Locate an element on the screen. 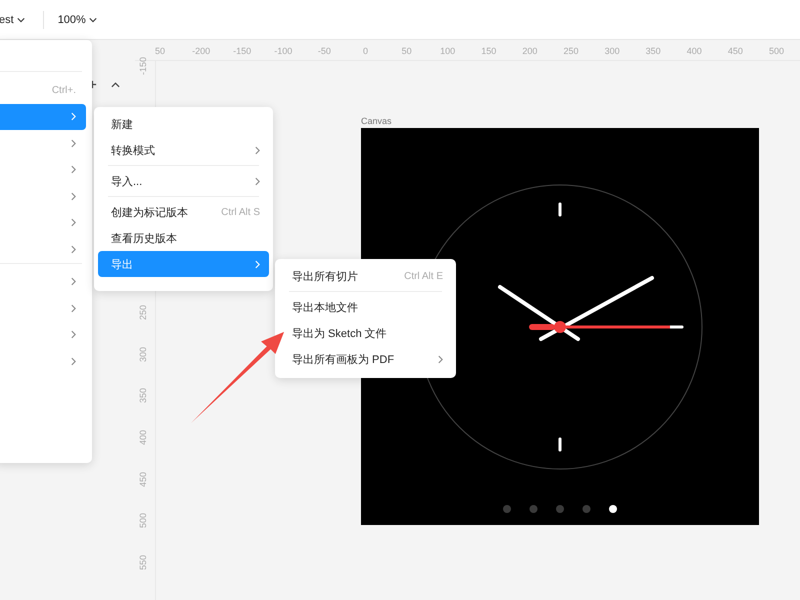 The height and width of the screenshot is (600, 800). ruler-label: 150 is located at coordinates (489, 51).